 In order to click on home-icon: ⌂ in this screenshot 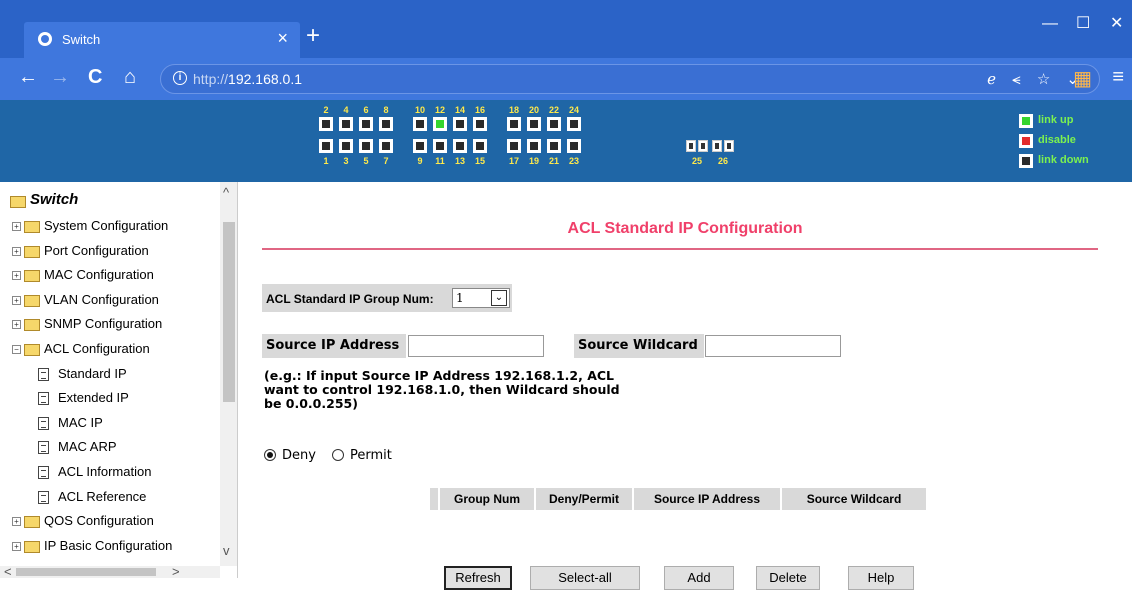, I will do `click(130, 77)`.